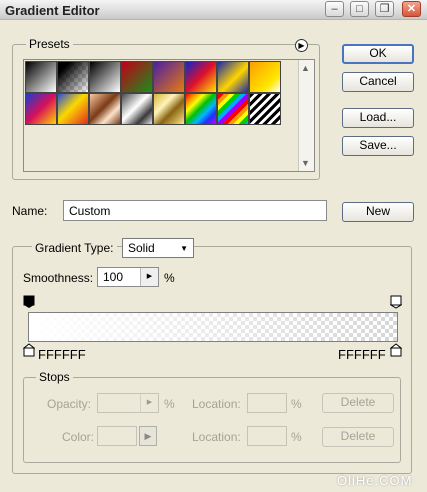  Describe the element at coordinates (69, 404) in the screenshot. I see `opacity-label: Opacity:` at that location.